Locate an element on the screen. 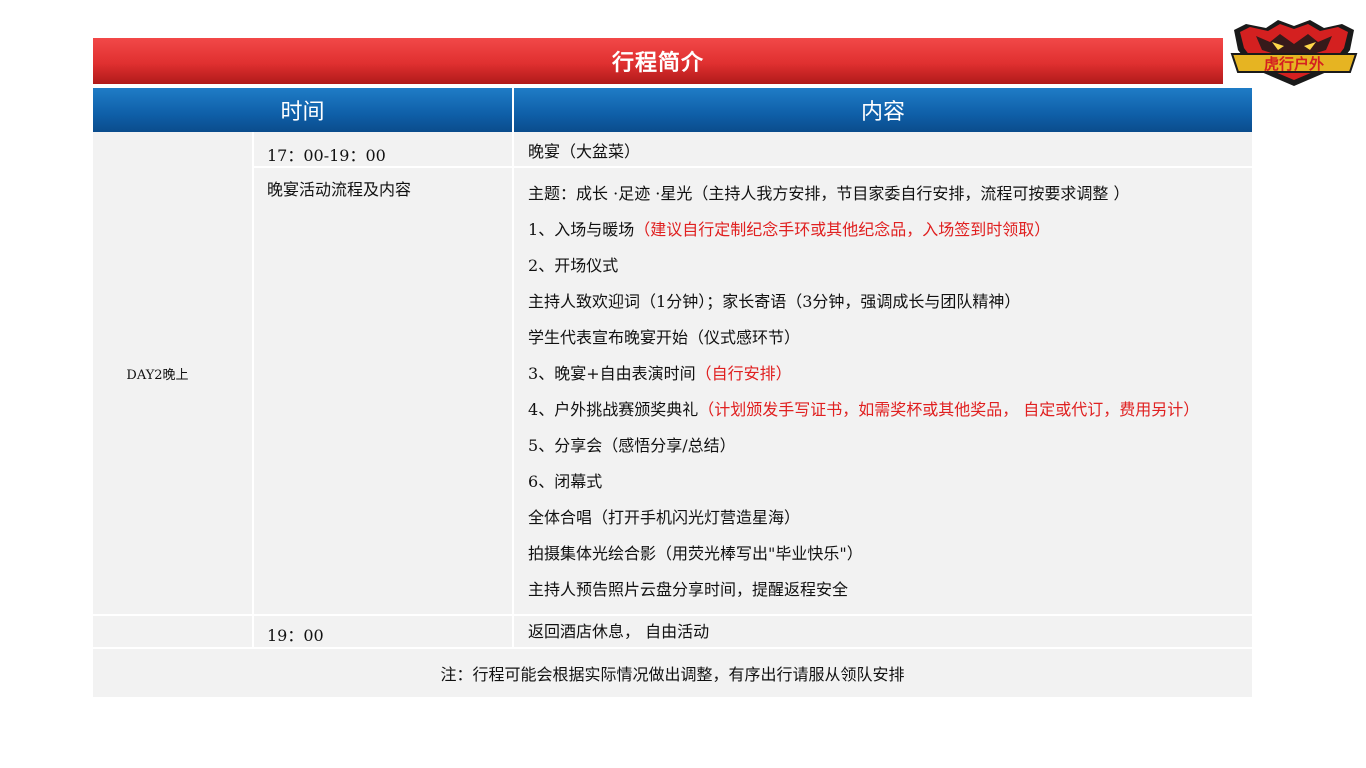  time-cell: 晚宴活动流程及内容 is located at coordinates (384, 391).